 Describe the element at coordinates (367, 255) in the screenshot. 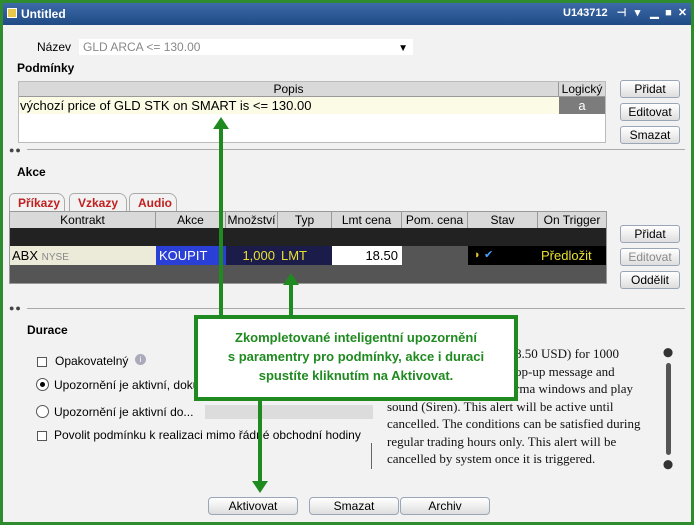

I see `order-limit-price: 18.50` at that location.